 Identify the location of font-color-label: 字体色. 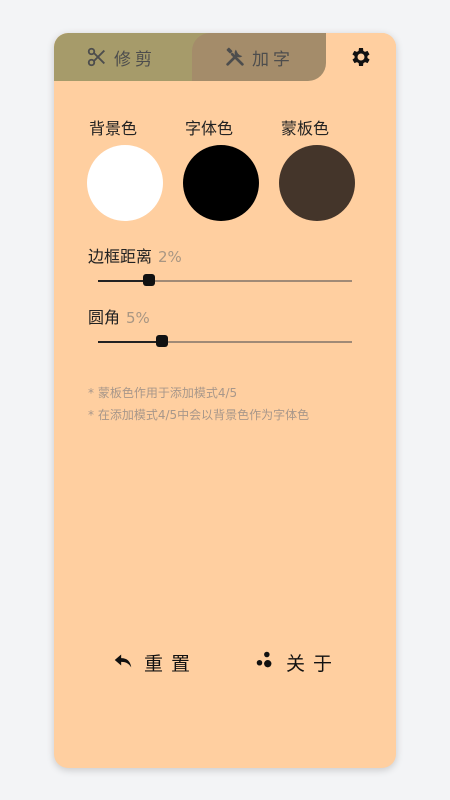
(209, 128).